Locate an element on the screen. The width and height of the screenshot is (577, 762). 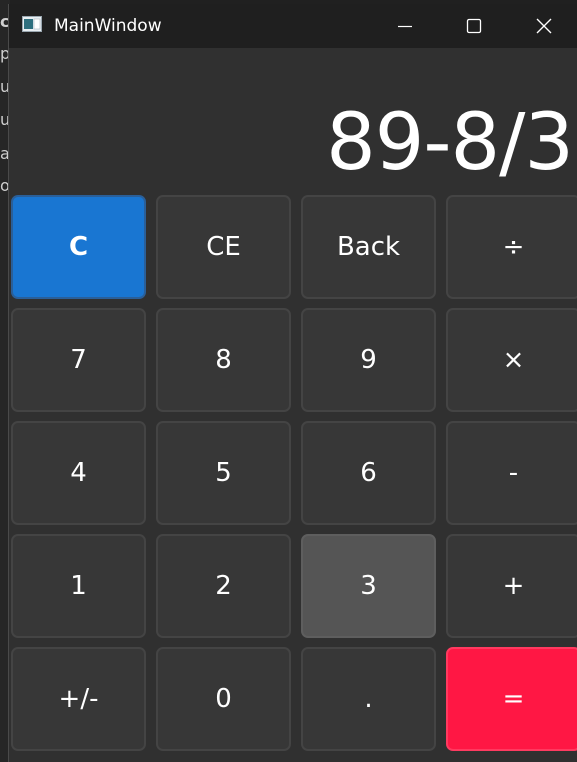
add-button: + is located at coordinates (511, 586).